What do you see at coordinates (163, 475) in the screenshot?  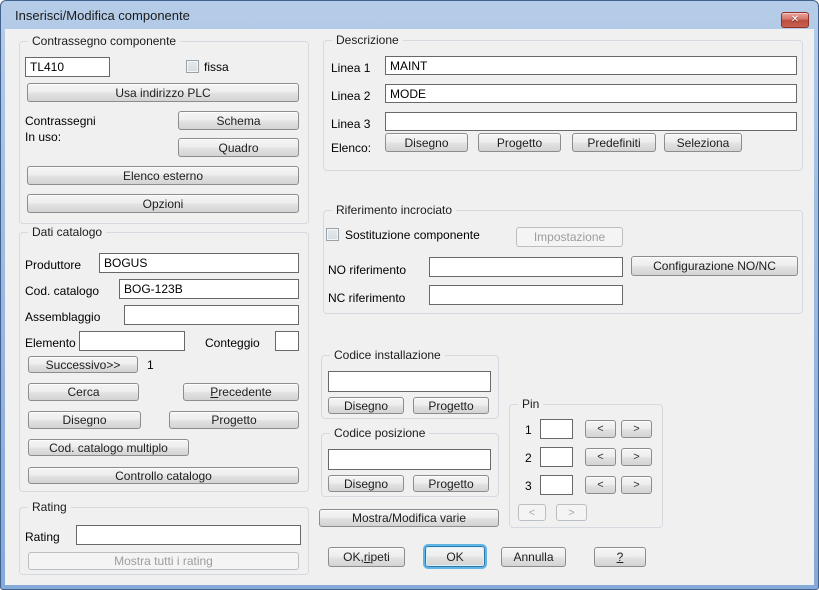 I see `catalog-check-button: Controllo catalogo` at bounding box center [163, 475].